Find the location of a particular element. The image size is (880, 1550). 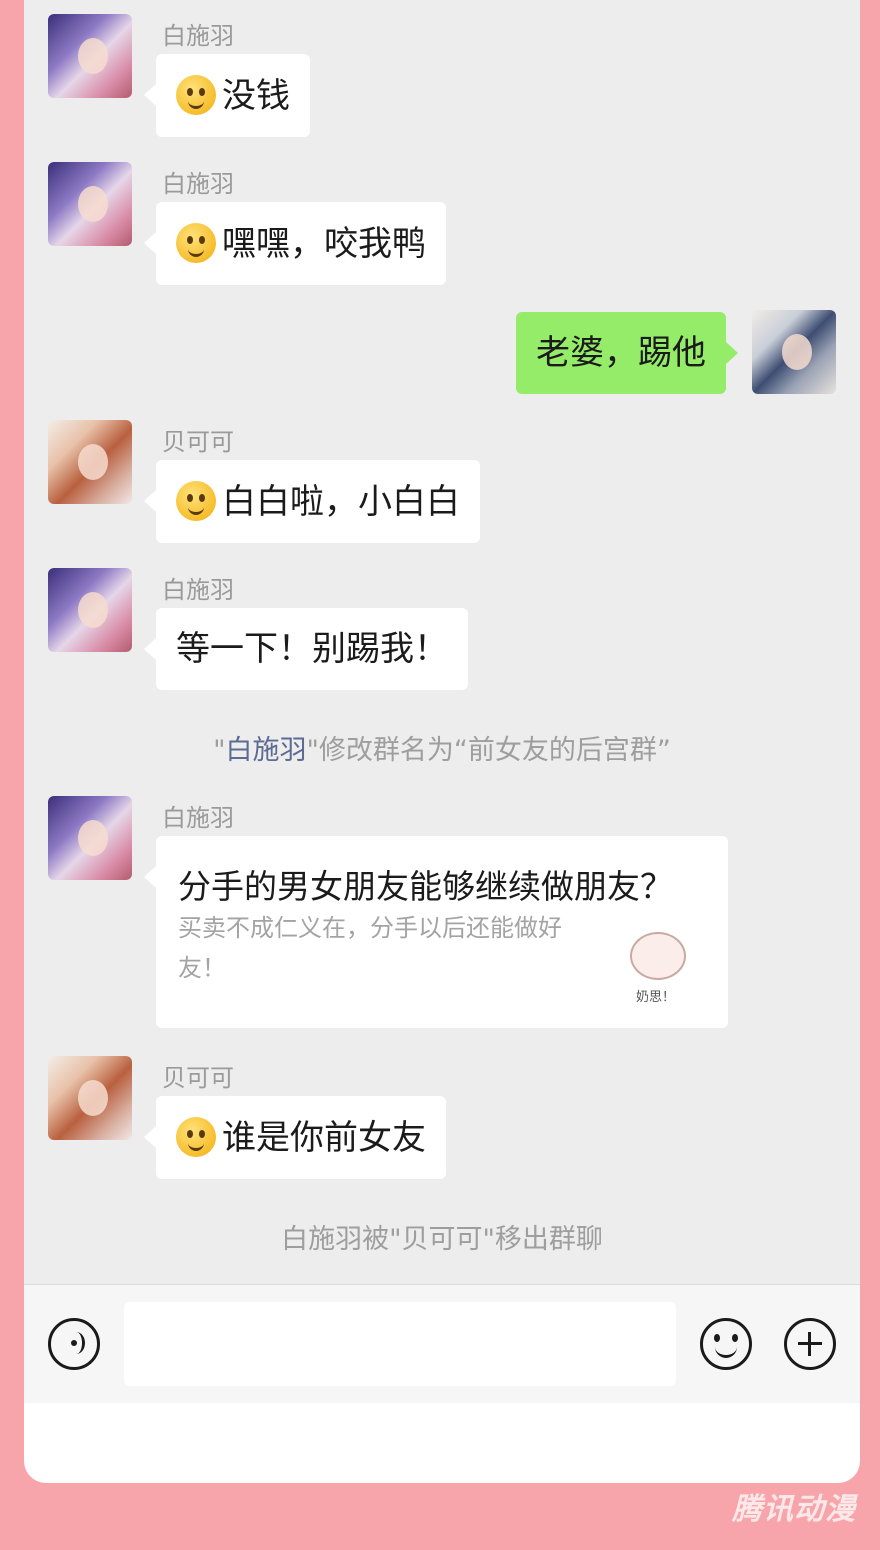

message-text: 等一下！别踢我！ is located at coordinates (312, 649).